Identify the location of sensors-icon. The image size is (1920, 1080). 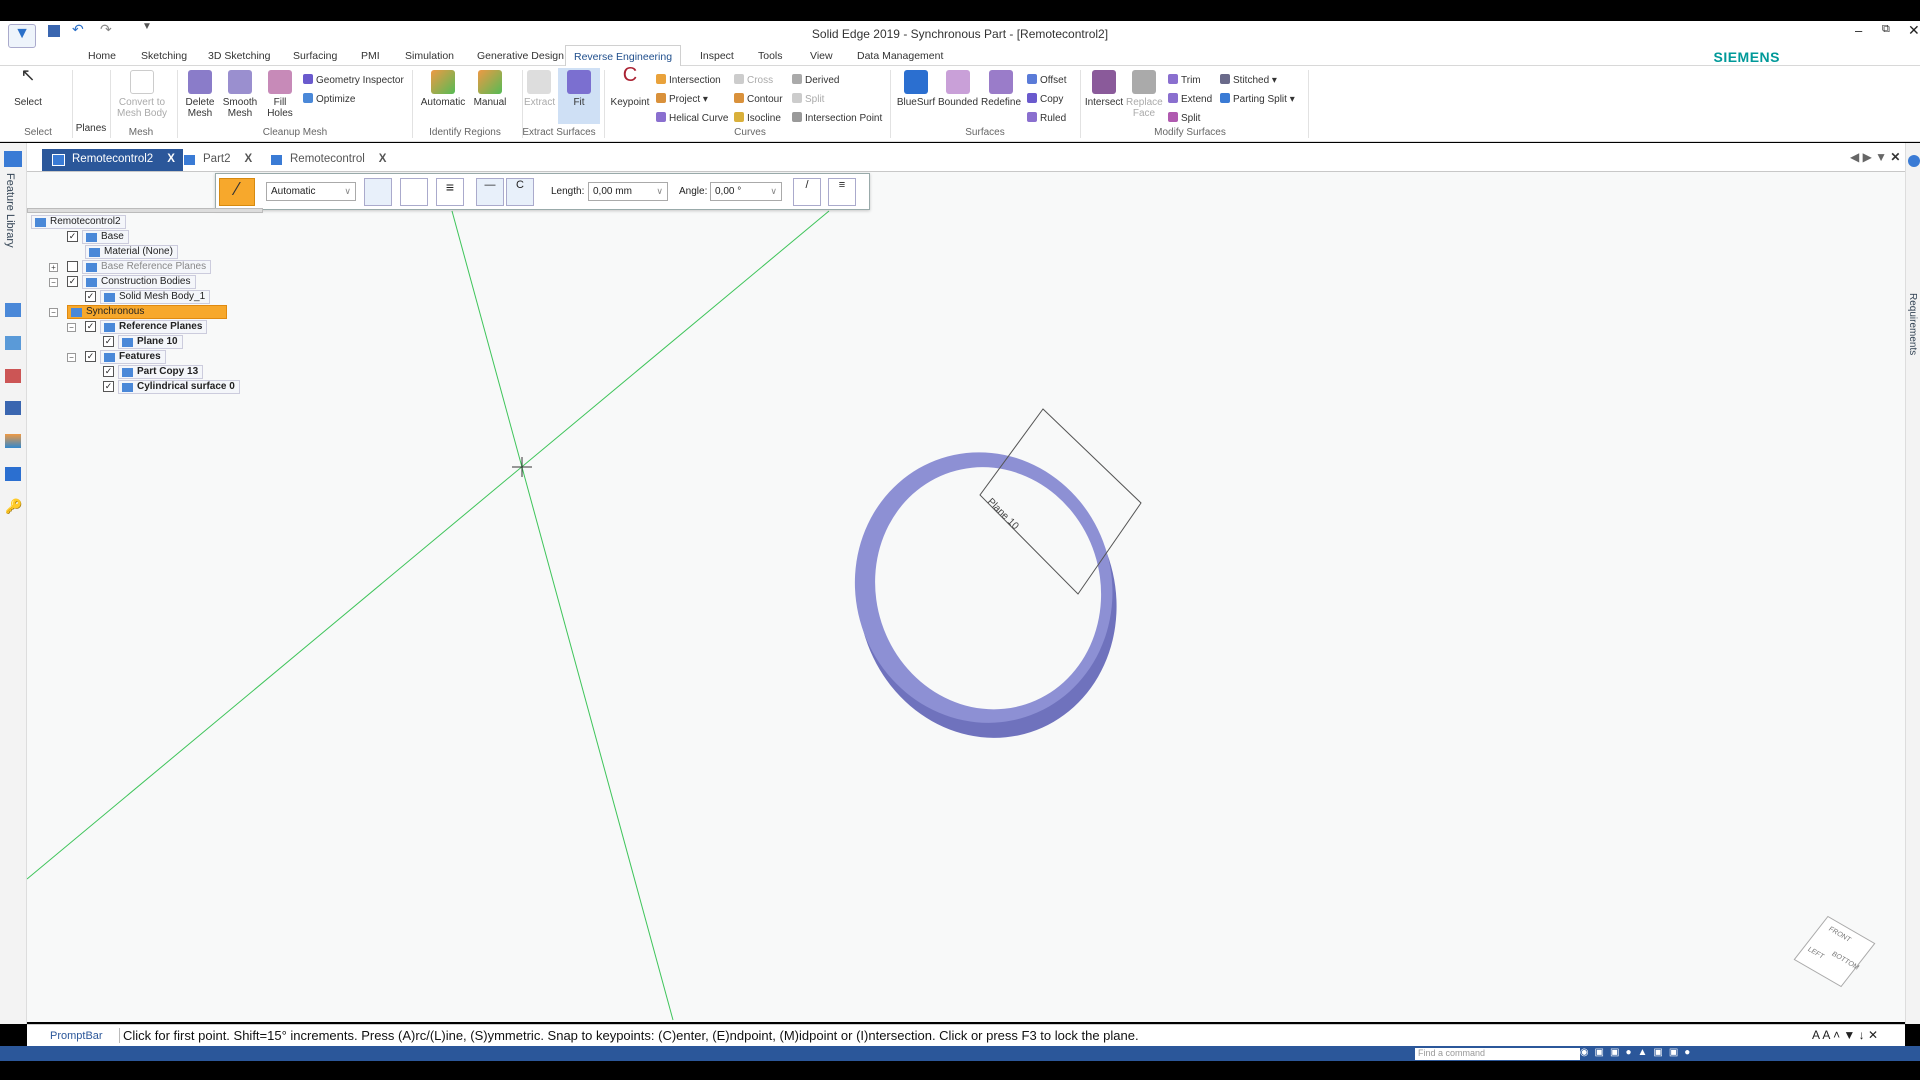
(13, 343).